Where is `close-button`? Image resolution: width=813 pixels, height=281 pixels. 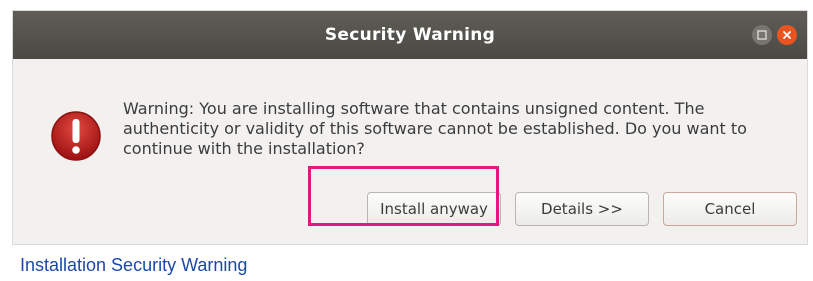 close-button is located at coordinates (787, 35).